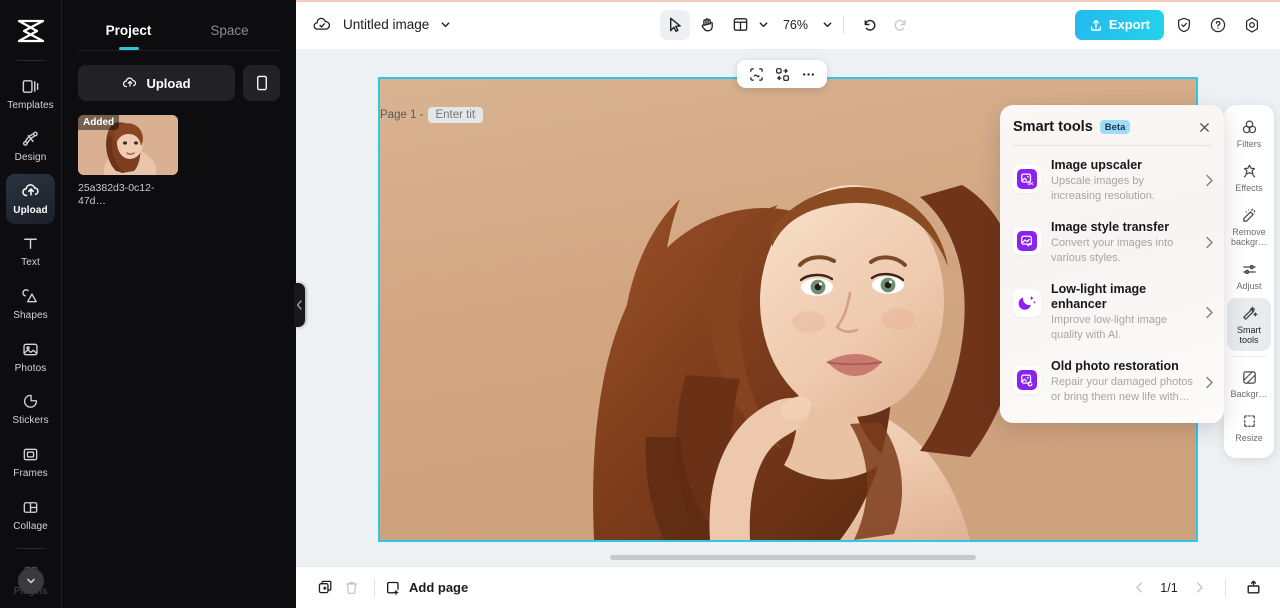 This screenshot has width=1280, height=608. I want to click on sidebar-item-label: Stickers, so click(30, 421).